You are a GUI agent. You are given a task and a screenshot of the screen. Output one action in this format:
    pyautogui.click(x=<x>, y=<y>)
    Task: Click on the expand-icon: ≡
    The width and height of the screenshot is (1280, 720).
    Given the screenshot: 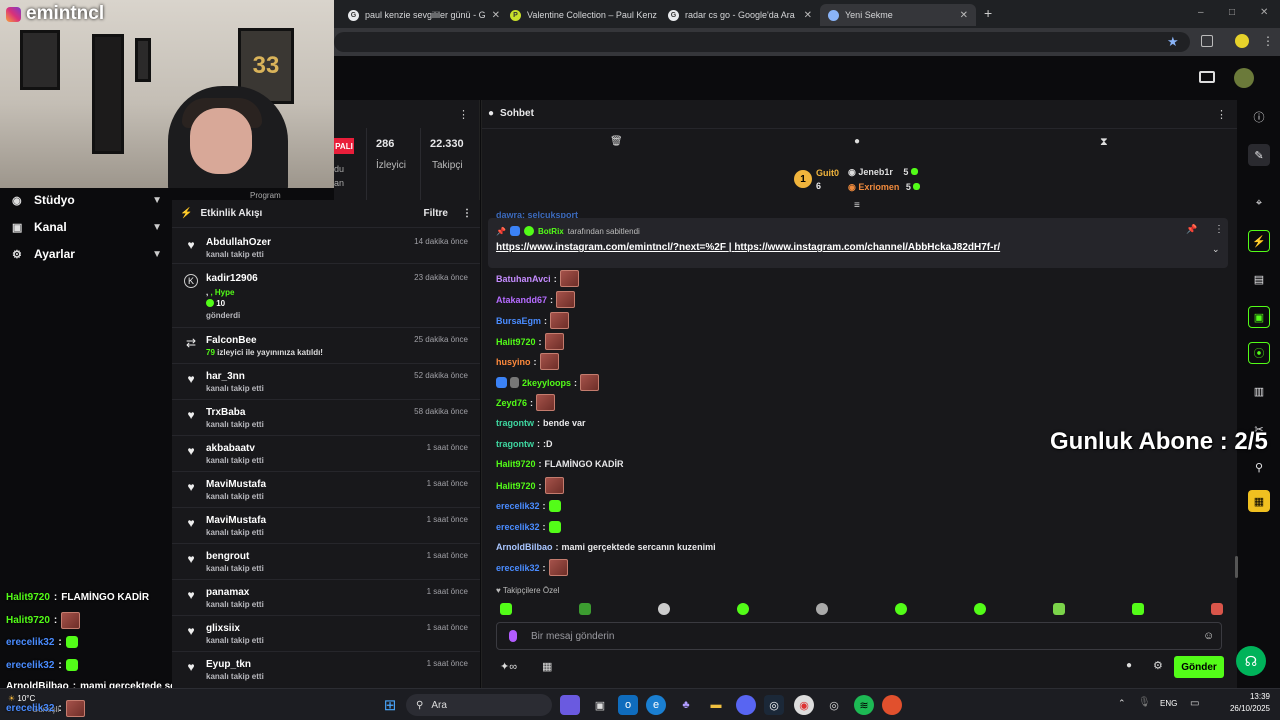 What is the action you would take?
    pyautogui.click(x=857, y=205)
    